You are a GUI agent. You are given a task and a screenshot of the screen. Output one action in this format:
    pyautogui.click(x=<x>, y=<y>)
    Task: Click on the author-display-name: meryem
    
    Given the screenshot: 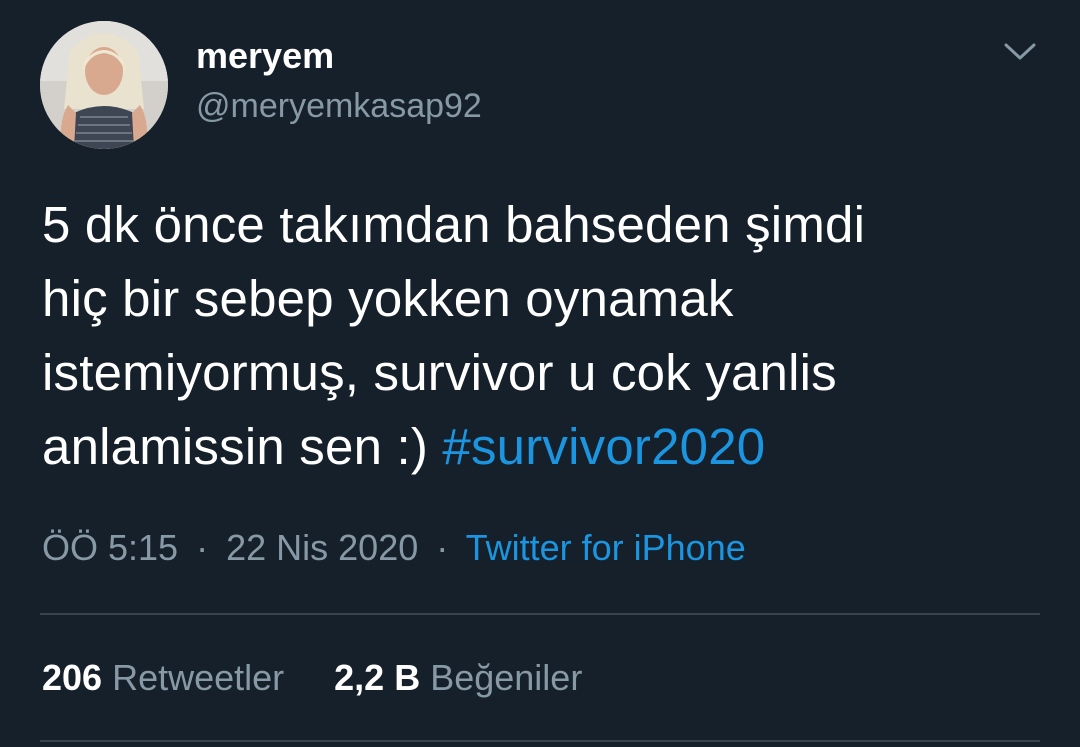 What is the action you would take?
    pyautogui.click(x=265, y=56)
    